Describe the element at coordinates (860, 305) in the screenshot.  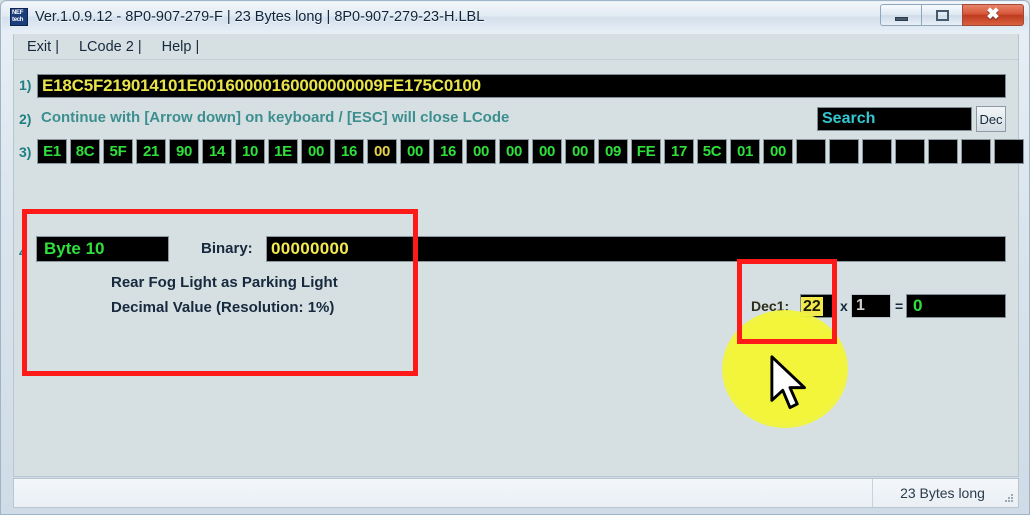
I see `multiplier-value: 1` at that location.